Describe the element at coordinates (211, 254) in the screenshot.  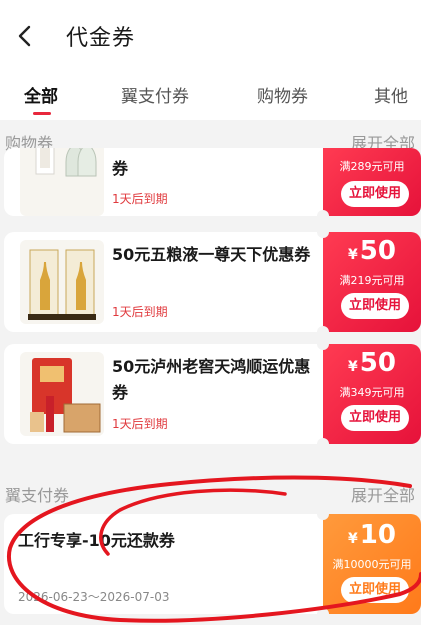
I see `coupon-name: 50元五粮液一尊天下优惠券` at that location.